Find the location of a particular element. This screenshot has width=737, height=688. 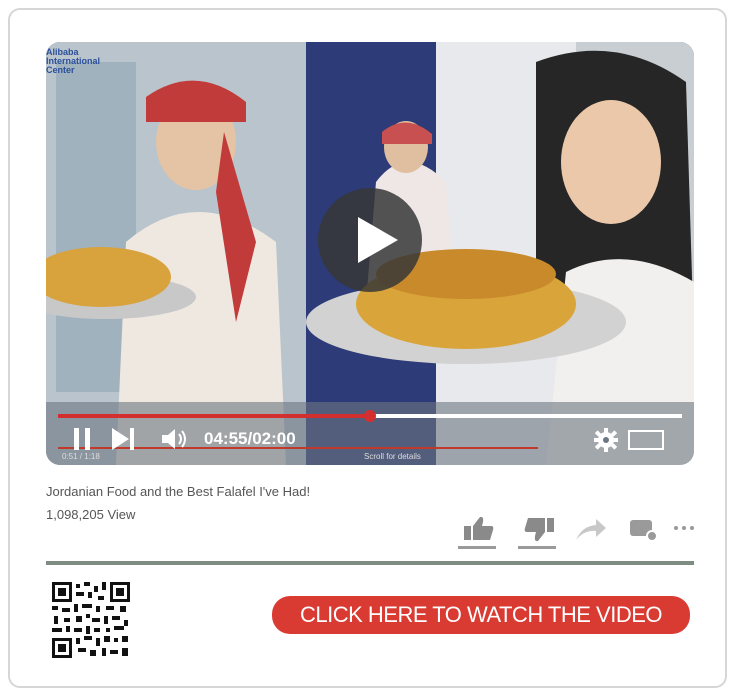

next-icon is located at coordinates (124, 439).